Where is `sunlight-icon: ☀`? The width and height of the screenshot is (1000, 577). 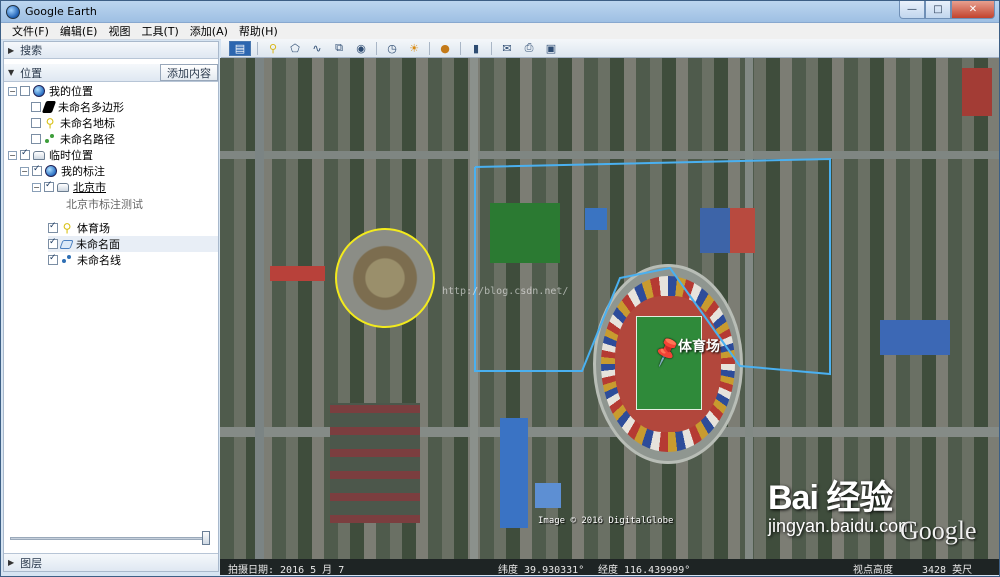
sunlight-icon: ☀ is located at coordinates (414, 48).